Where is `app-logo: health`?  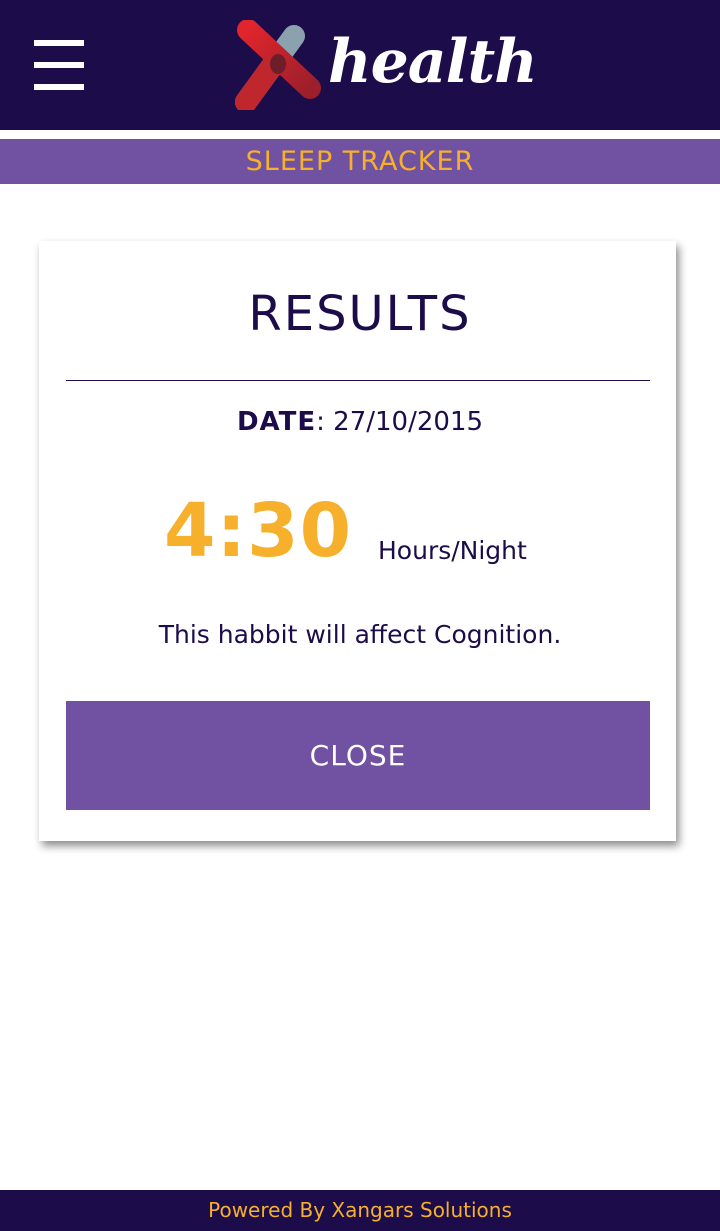
app-logo: health is located at coordinates (385, 65).